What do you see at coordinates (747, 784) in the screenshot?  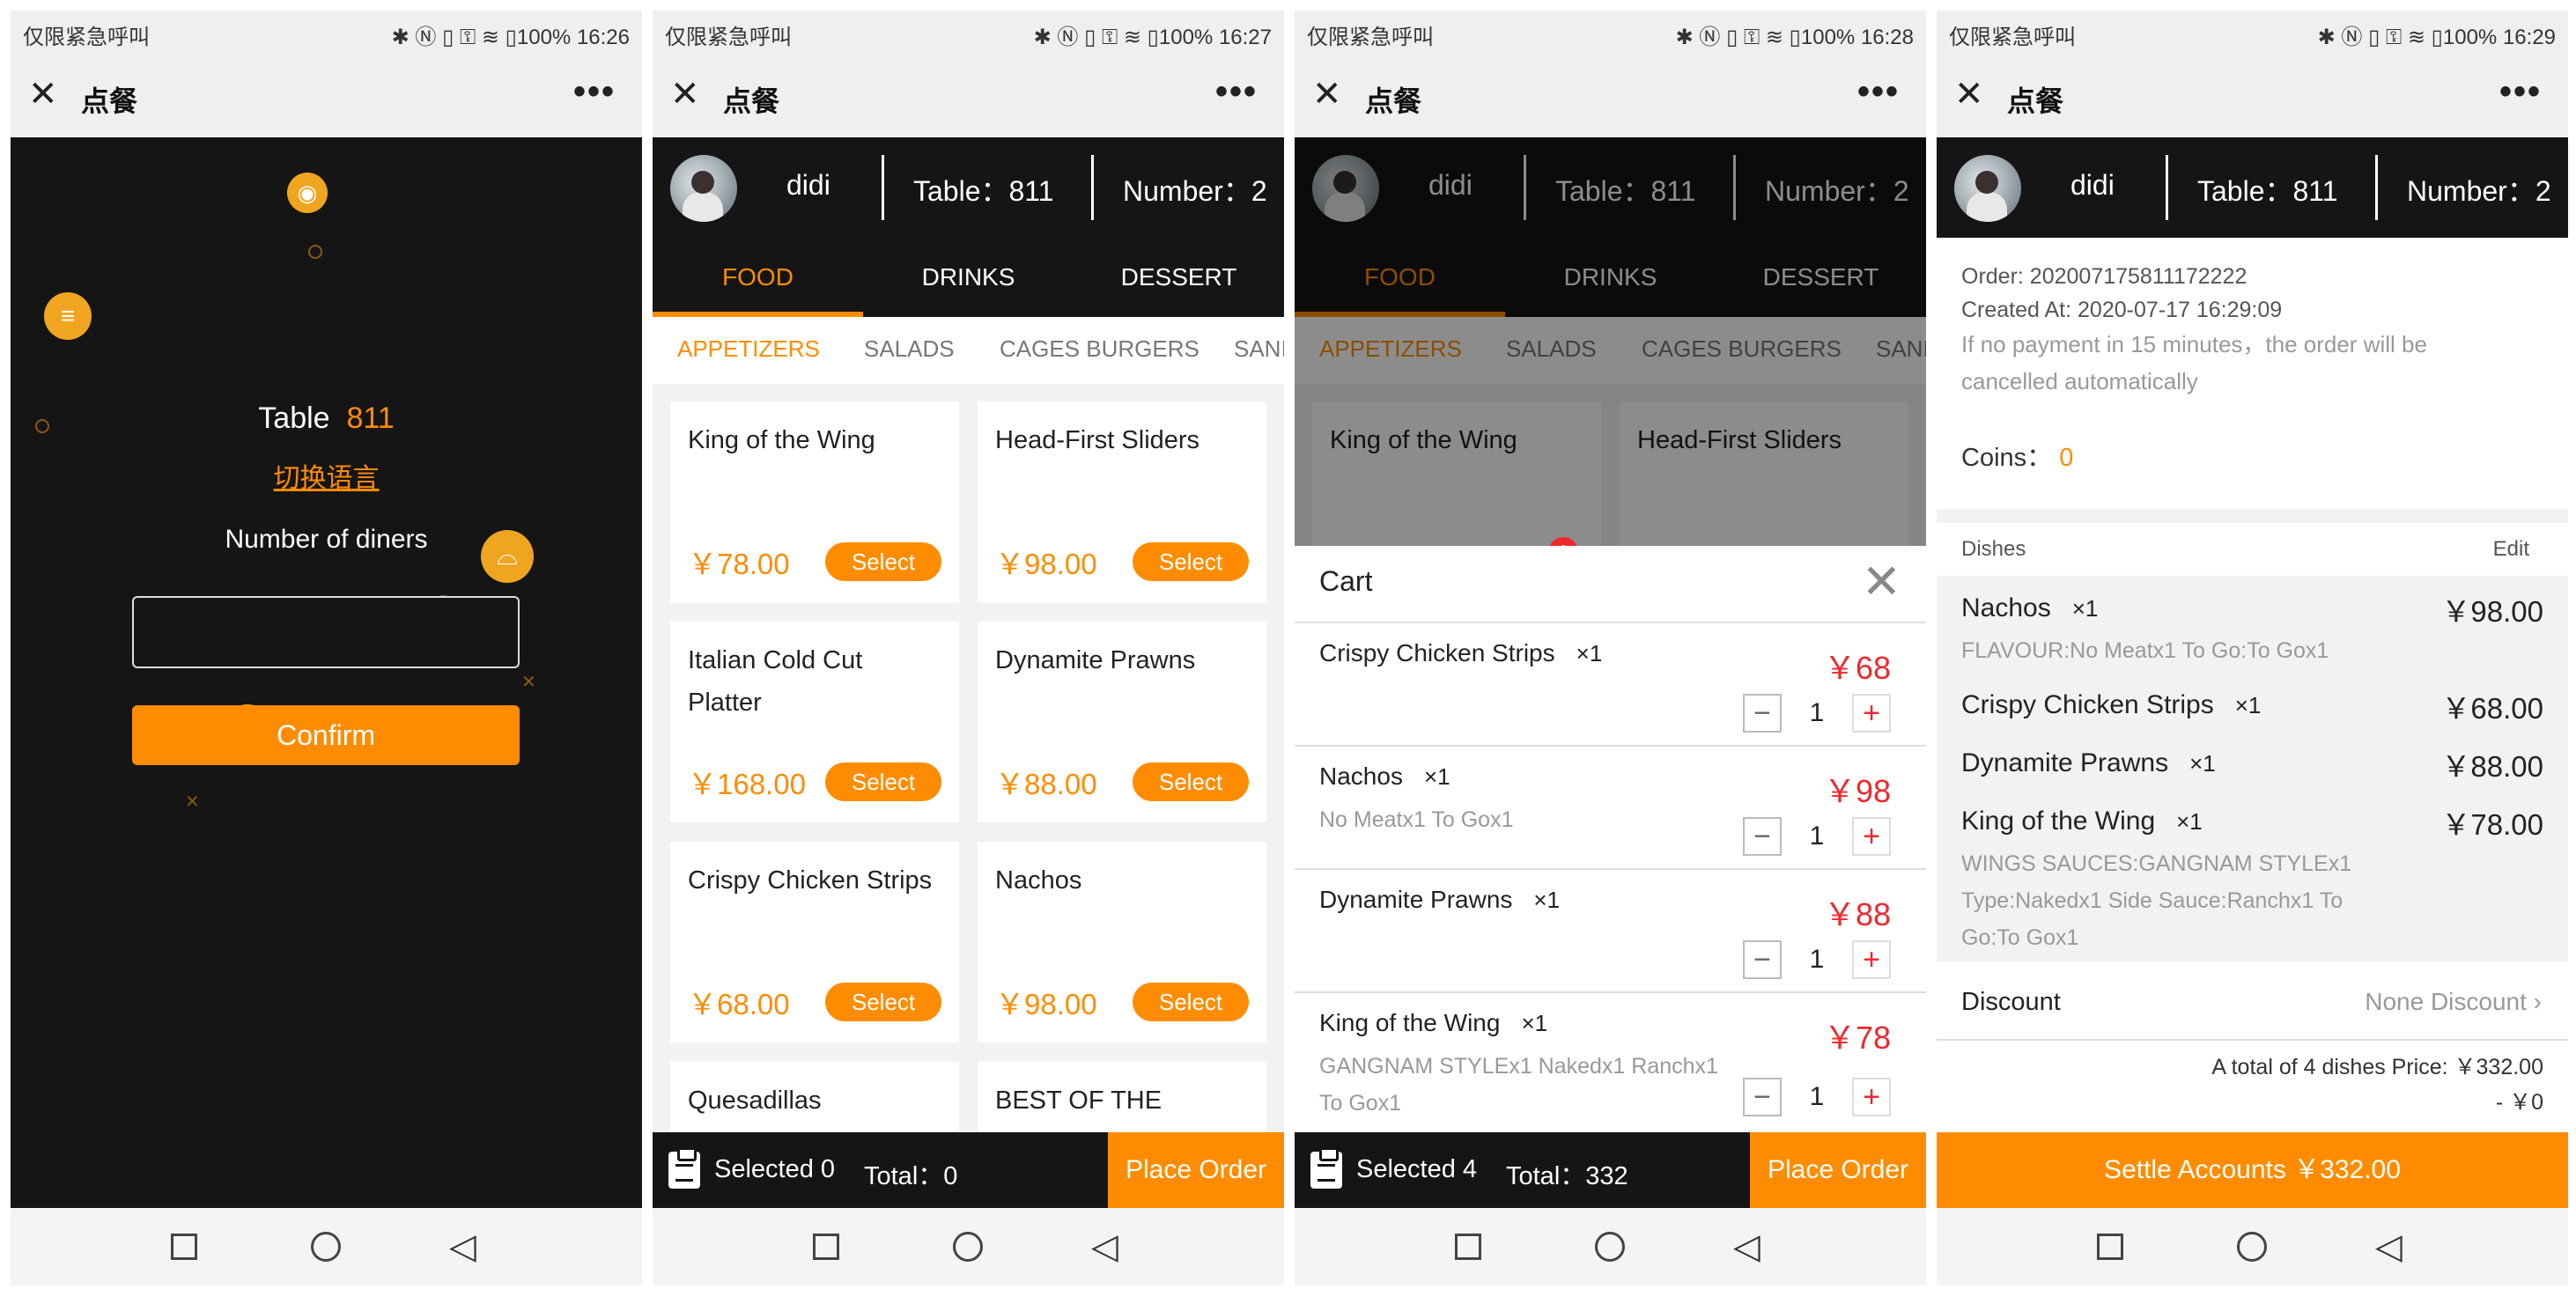 I see `dish-price: ￥168.00` at bounding box center [747, 784].